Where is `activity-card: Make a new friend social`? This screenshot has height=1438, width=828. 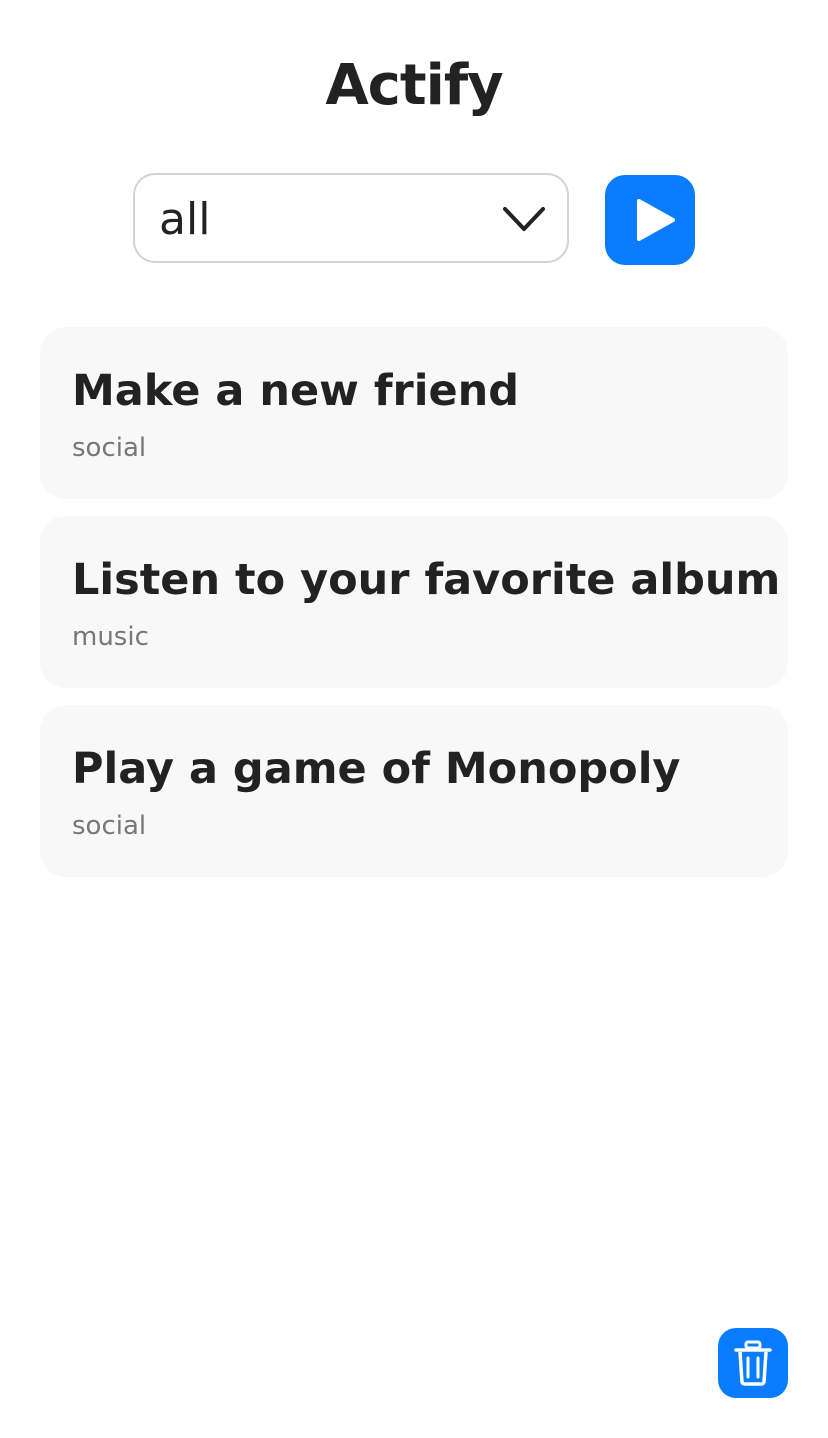
activity-card: Make a new friend social is located at coordinates (414, 413).